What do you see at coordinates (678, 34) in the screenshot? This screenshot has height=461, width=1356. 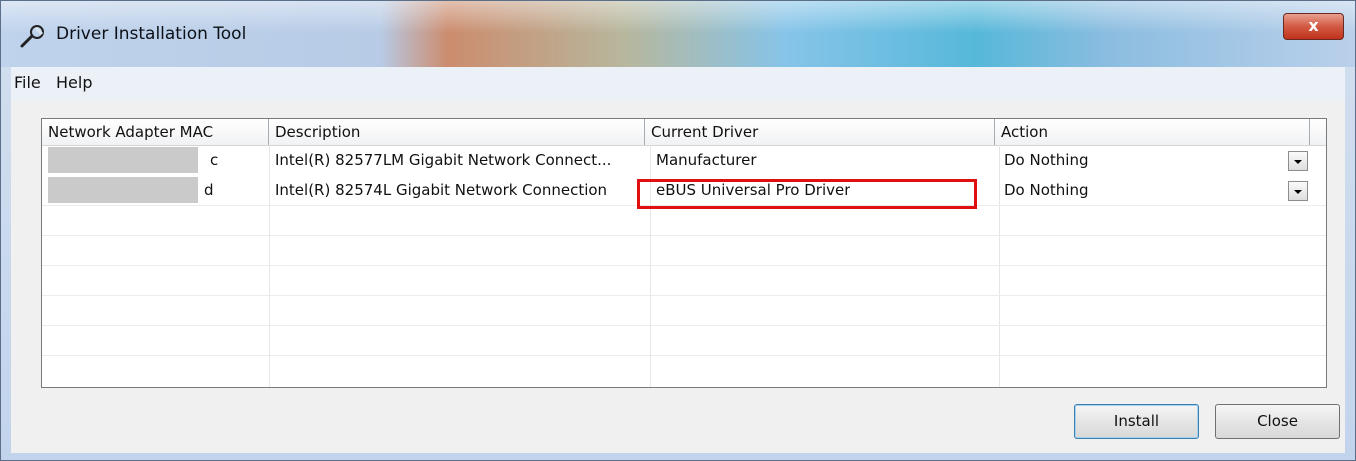 I see `title-bar: Driver Installation Tool x` at bounding box center [678, 34].